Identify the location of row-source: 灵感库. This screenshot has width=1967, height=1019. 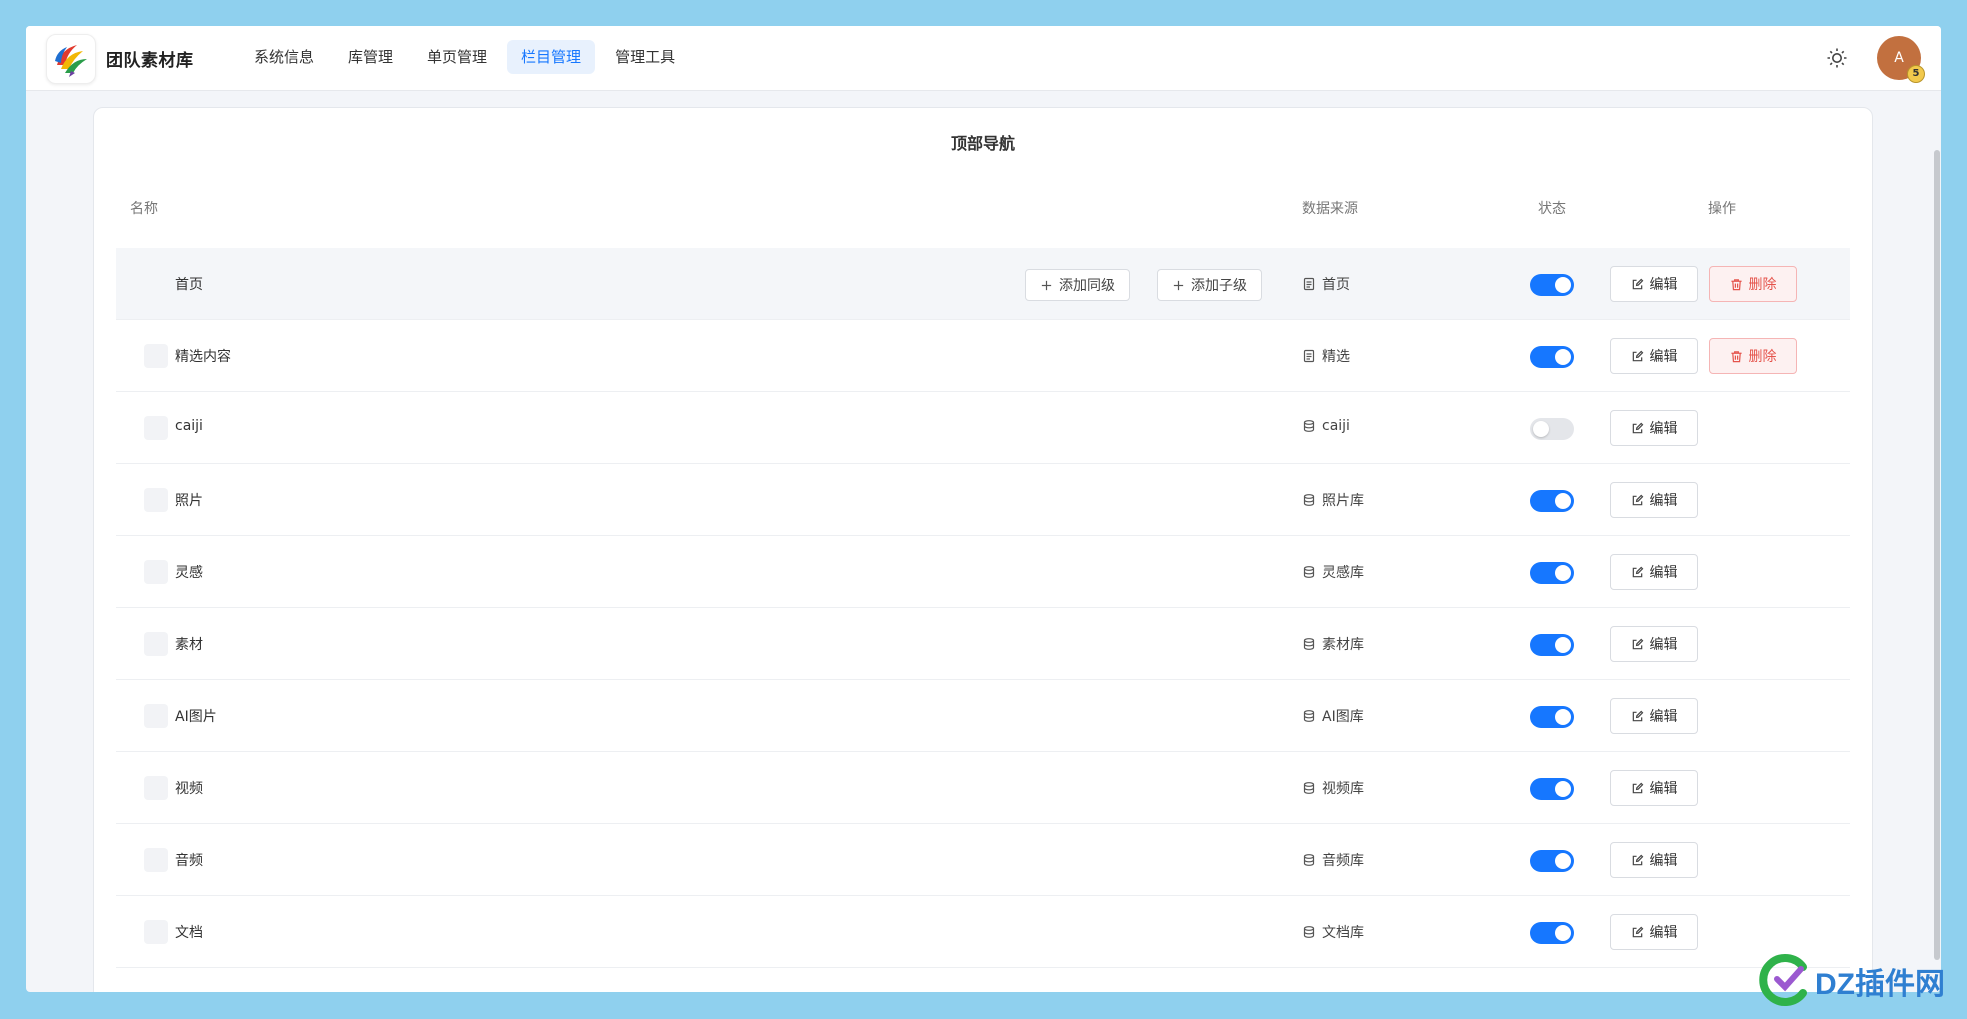
(1333, 572).